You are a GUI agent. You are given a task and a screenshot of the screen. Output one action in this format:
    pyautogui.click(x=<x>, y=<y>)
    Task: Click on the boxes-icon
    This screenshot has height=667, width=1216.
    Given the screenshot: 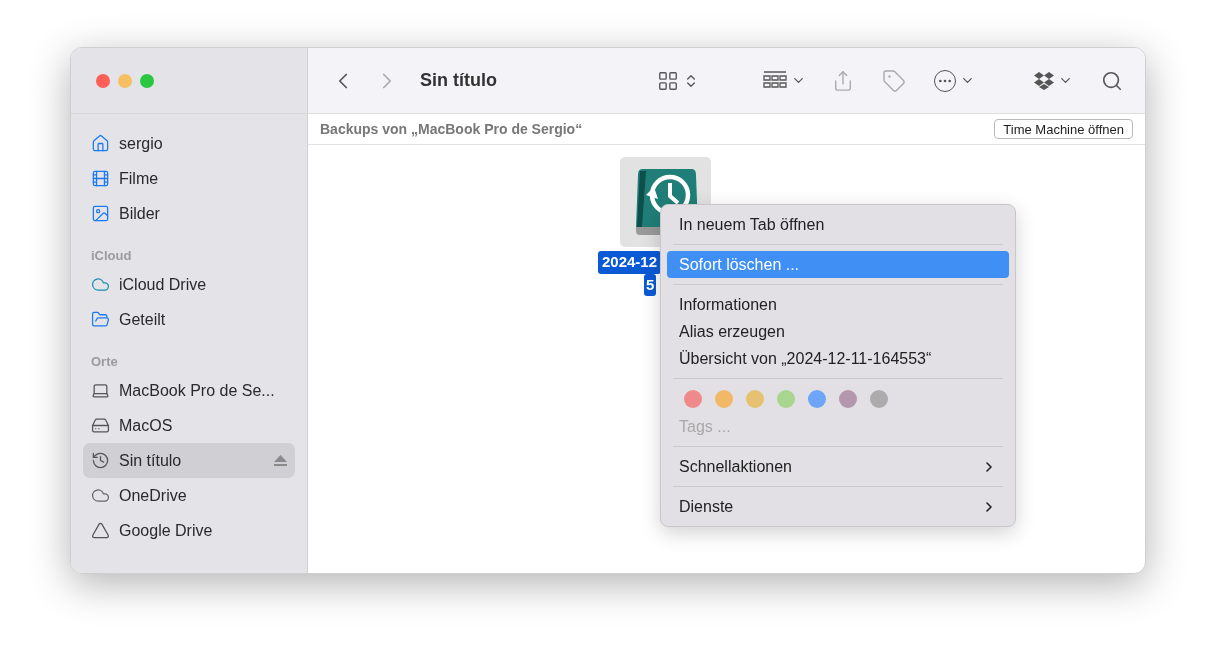 What is the action you would take?
    pyautogui.click(x=1044, y=80)
    